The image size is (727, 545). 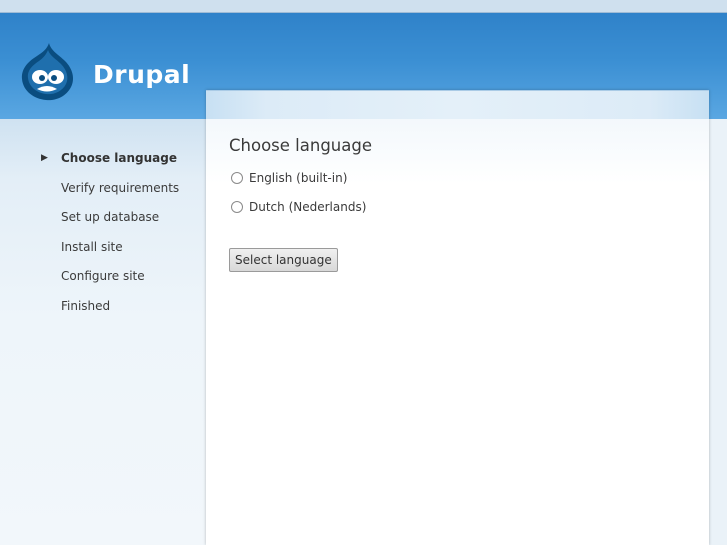 What do you see at coordinates (283, 260) in the screenshot?
I see `select-language-button: Select language` at bounding box center [283, 260].